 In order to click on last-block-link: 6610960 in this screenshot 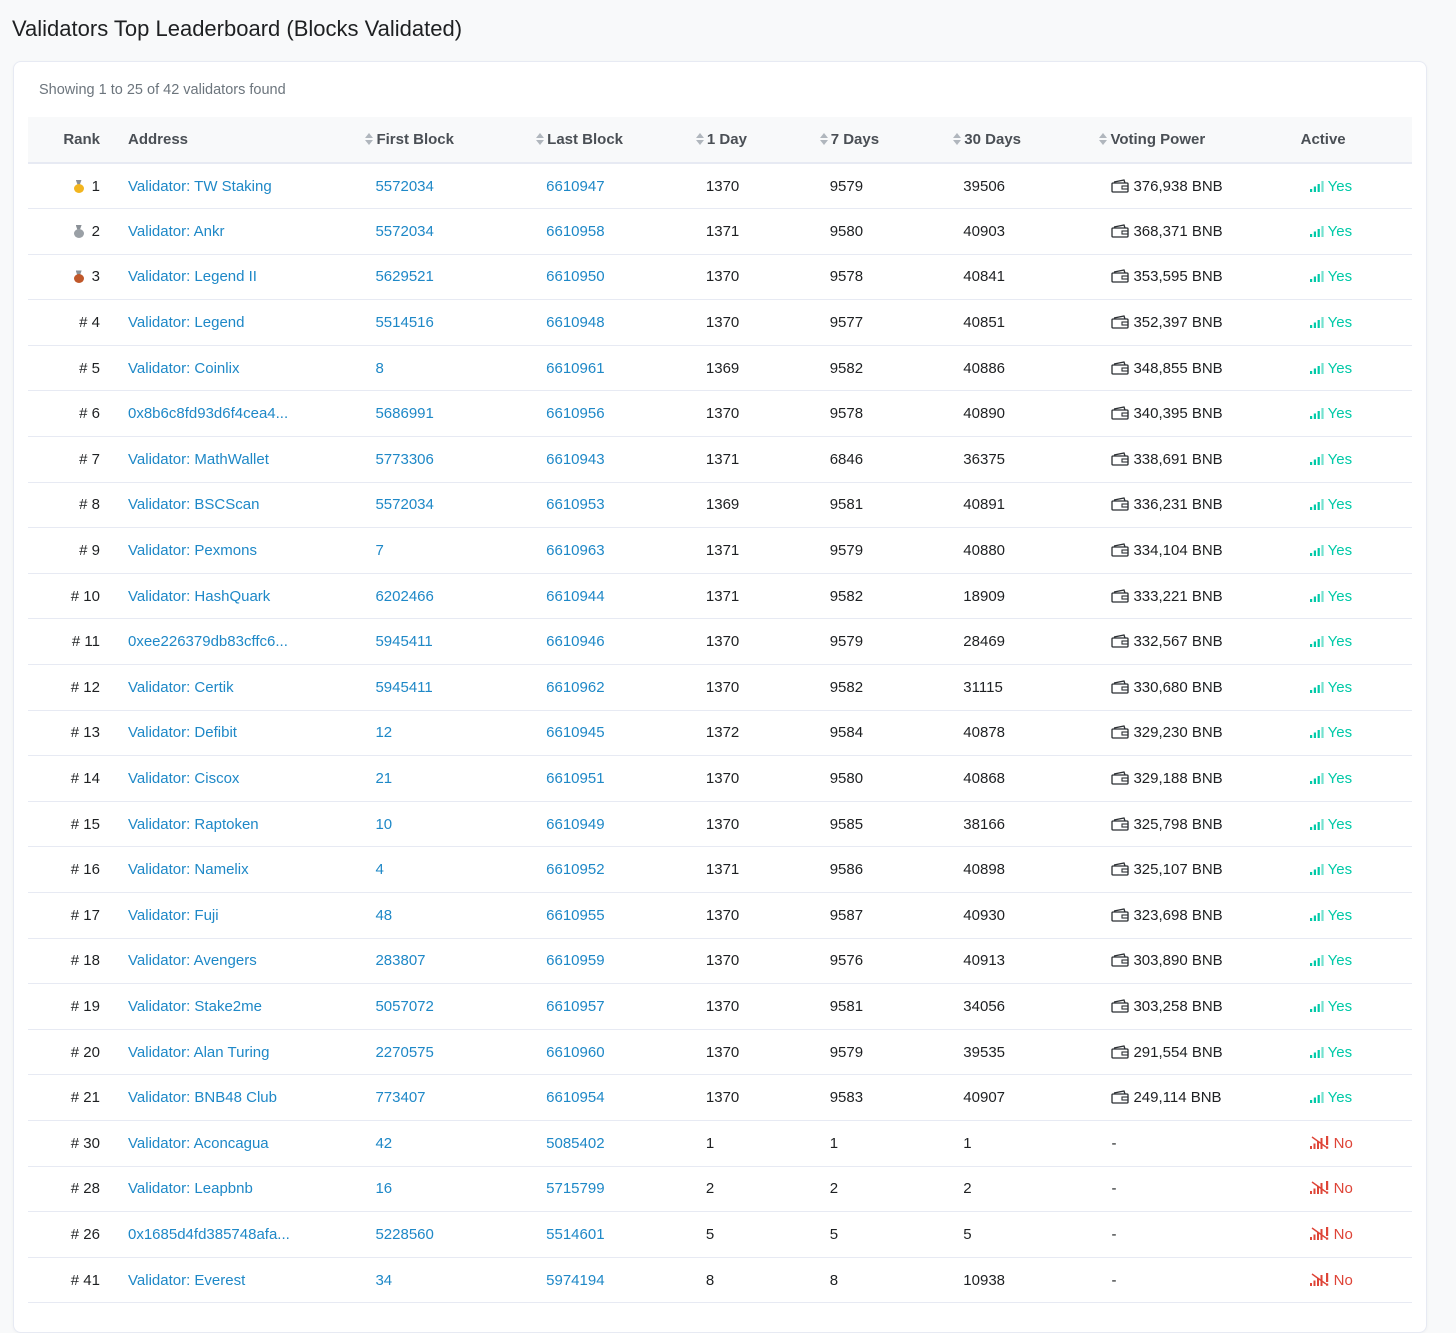, I will do `click(575, 1052)`.